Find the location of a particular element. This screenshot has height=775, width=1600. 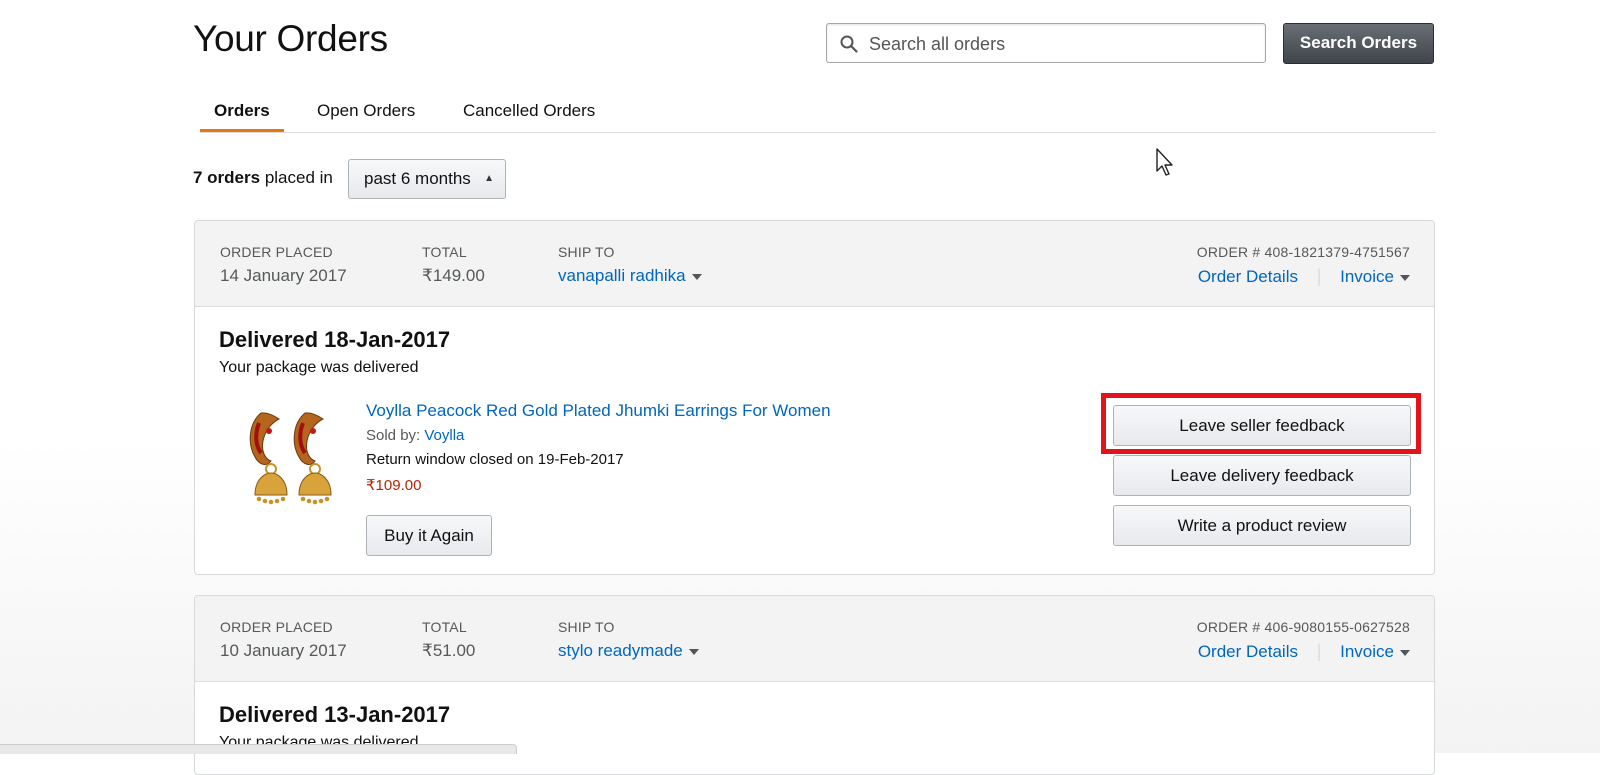

tabs-divider is located at coordinates (818, 132).